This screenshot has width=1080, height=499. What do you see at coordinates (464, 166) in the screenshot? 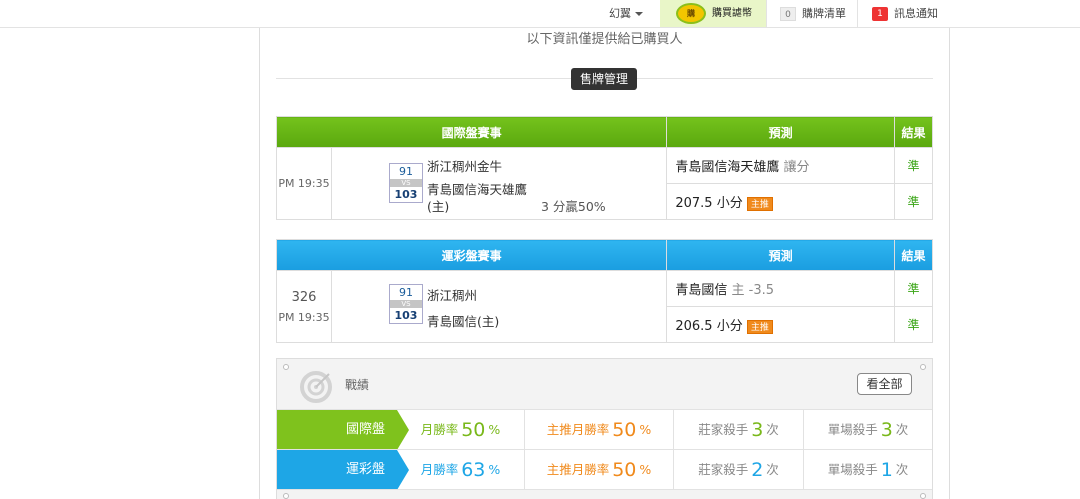
I see `team-away: 浙江稠州金牛` at bounding box center [464, 166].